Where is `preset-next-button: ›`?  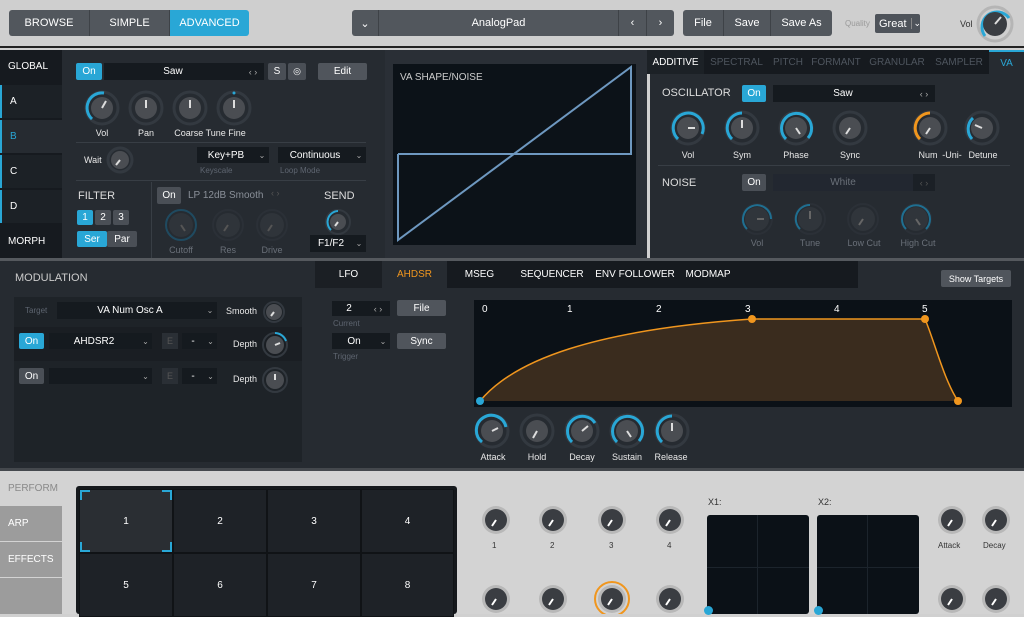
preset-next-button: › is located at coordinates (660, 23).